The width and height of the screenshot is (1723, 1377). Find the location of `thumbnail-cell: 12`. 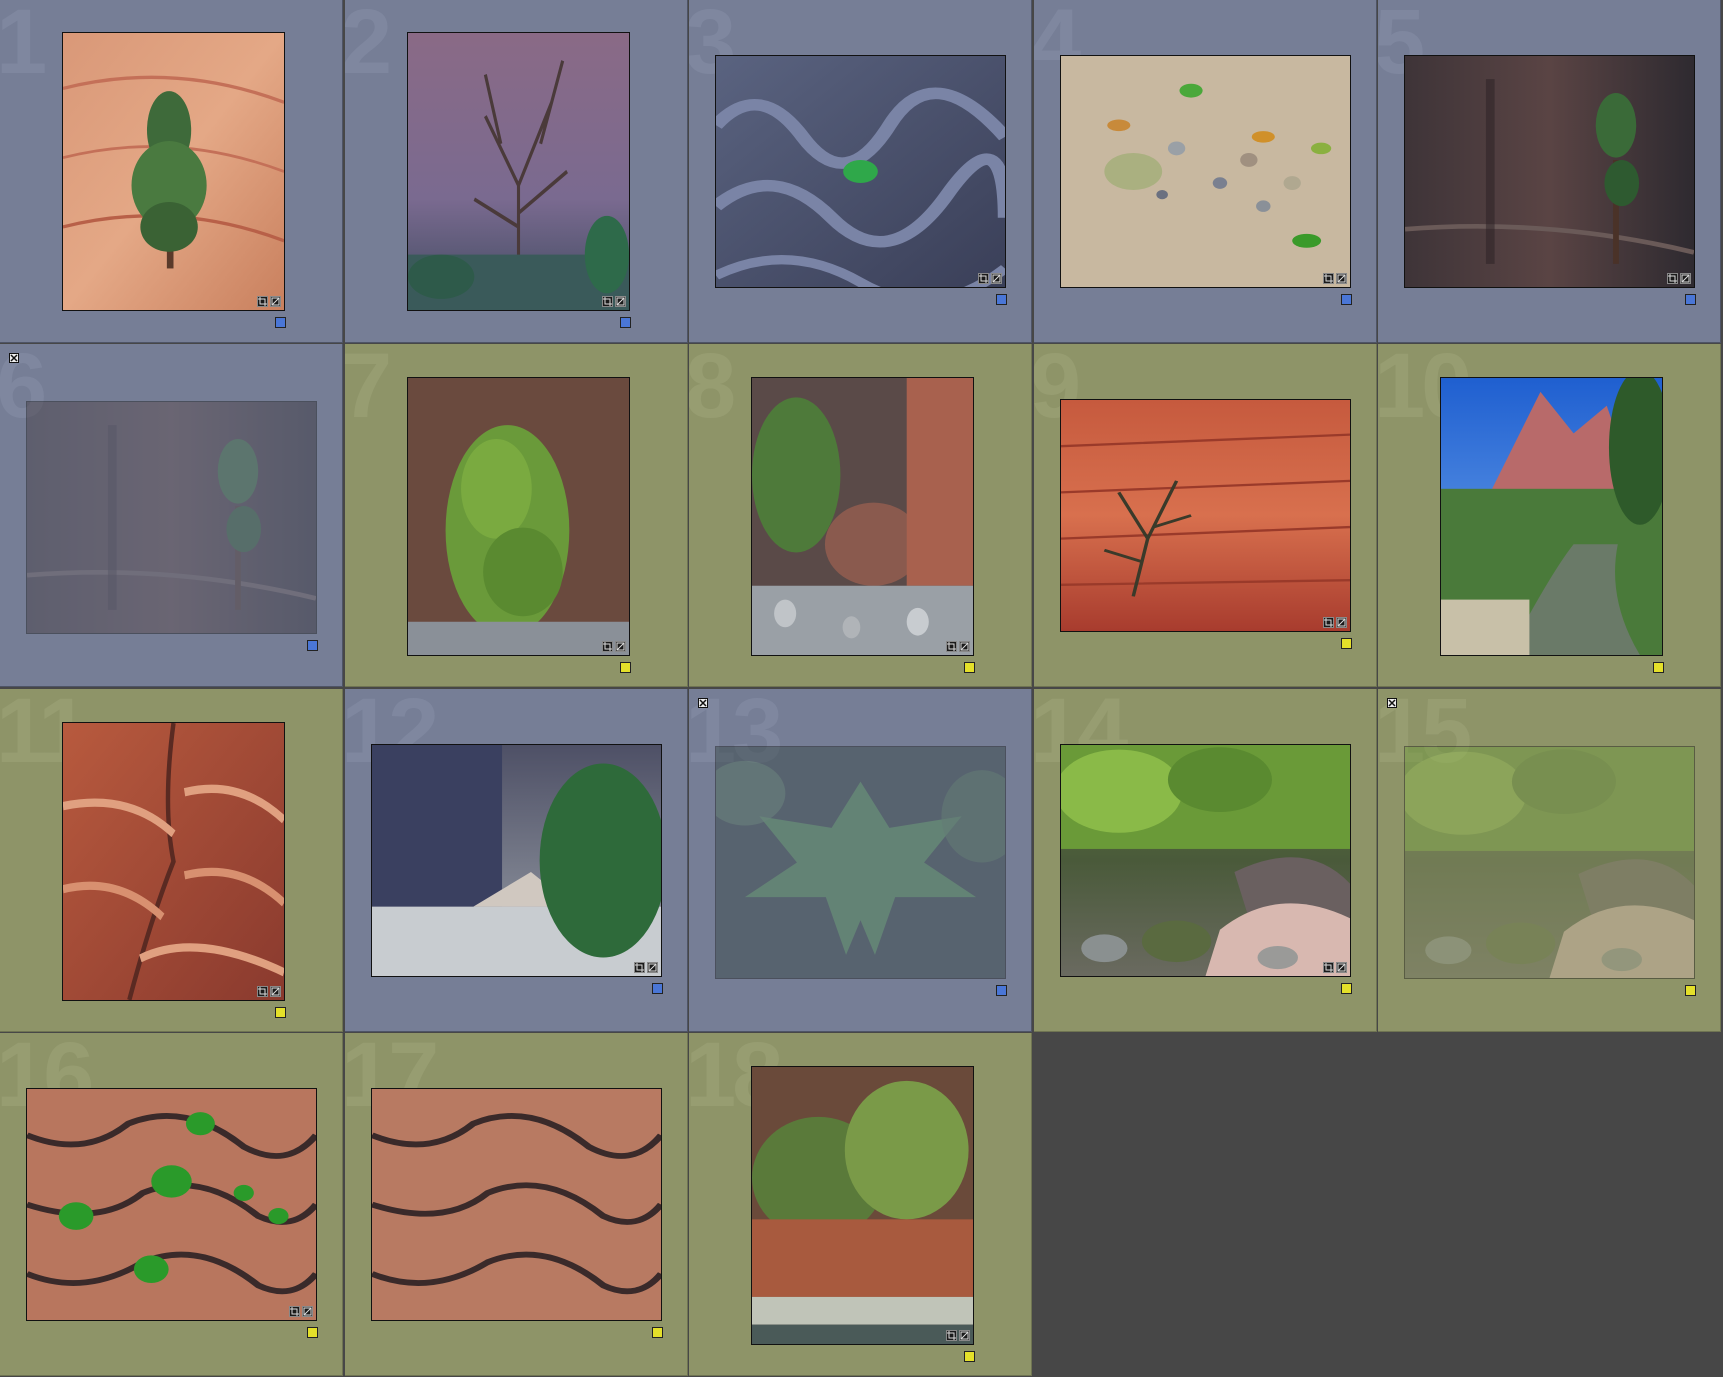

thumbnail-cell: 12 is located at coordinates (516, 860).